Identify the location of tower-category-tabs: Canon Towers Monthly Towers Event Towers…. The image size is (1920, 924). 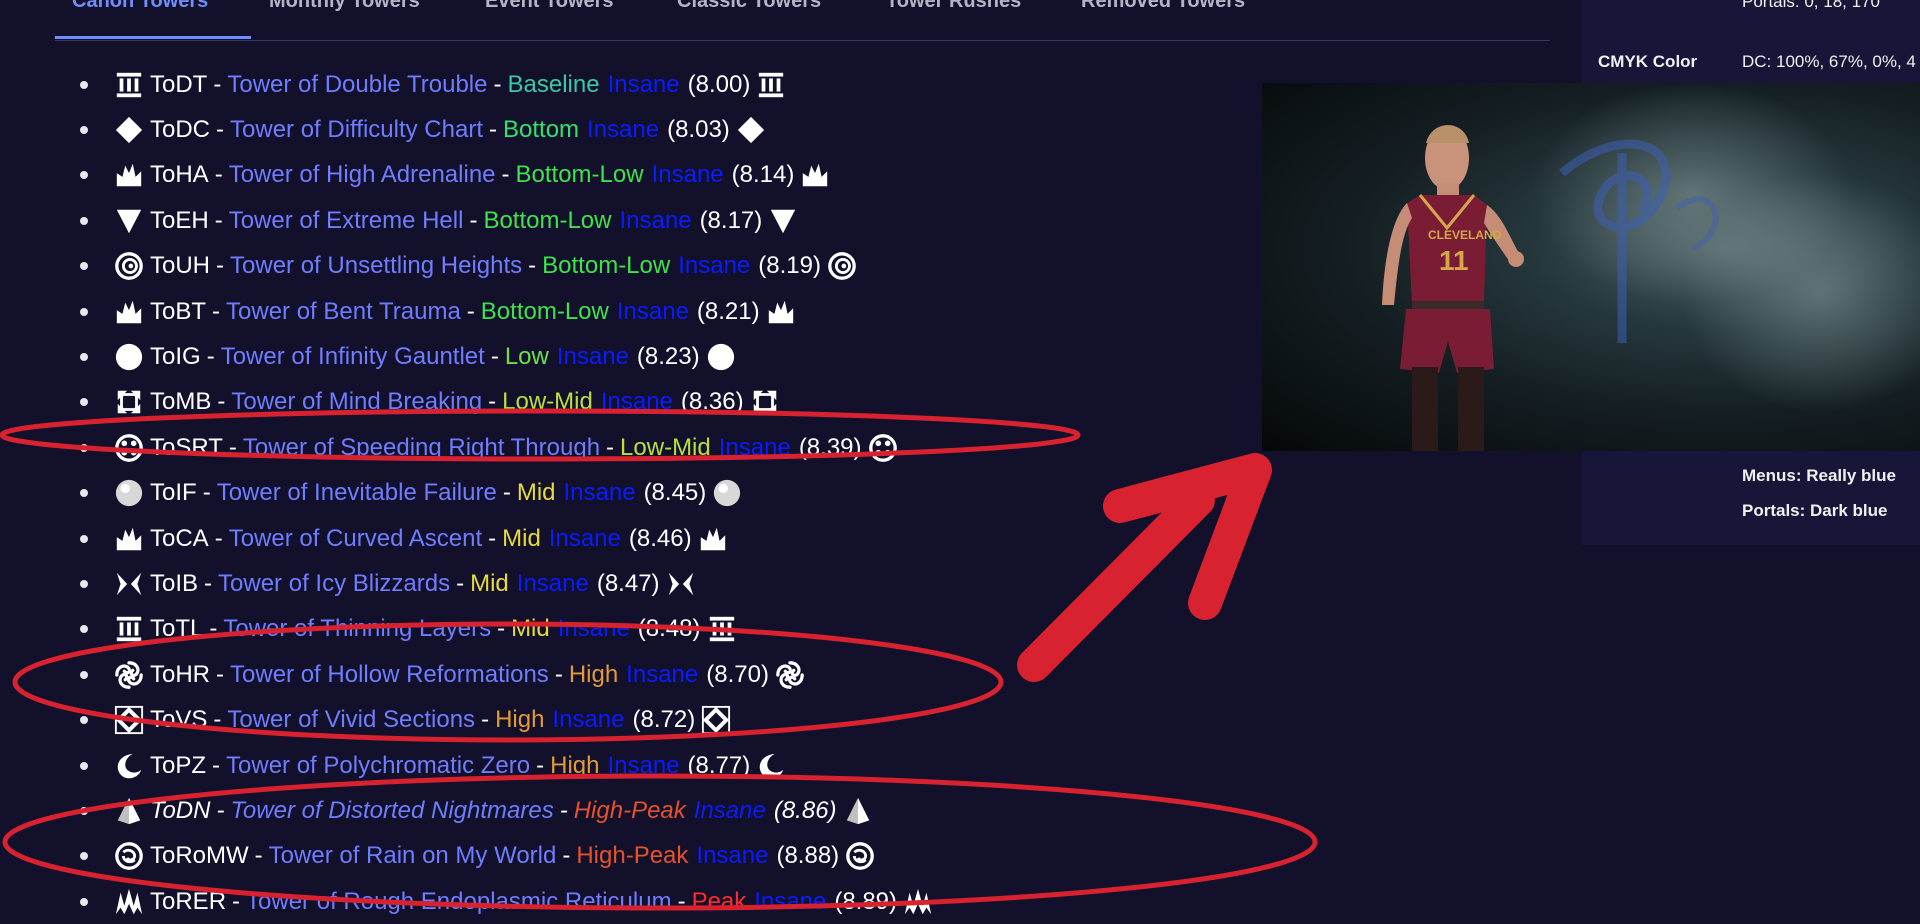
(802, 20).